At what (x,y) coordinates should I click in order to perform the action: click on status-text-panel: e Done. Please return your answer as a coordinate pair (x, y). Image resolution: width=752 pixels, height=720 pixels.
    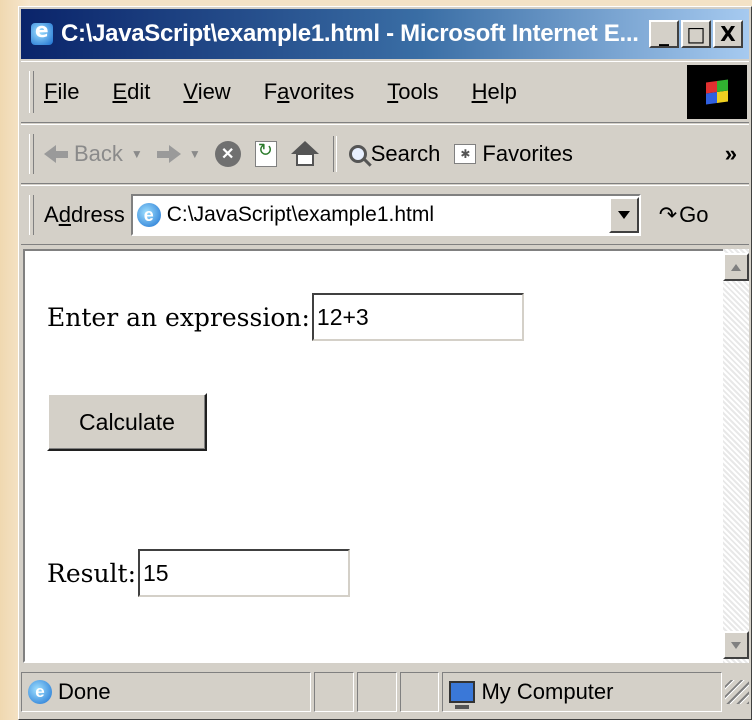
    Looking at the image, I should click on (166, 692).